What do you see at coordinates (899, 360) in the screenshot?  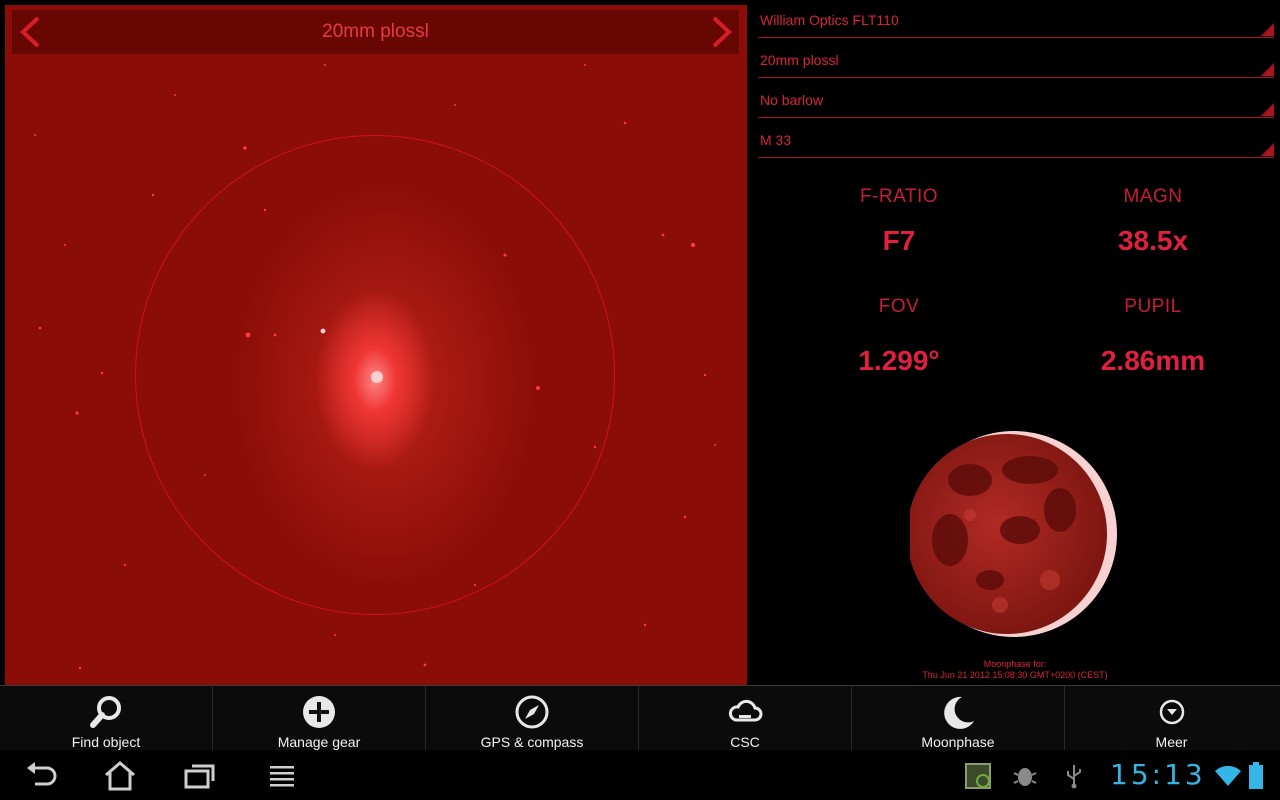 I see `fov-value: 1.299°` at bounding box center [899, 360].